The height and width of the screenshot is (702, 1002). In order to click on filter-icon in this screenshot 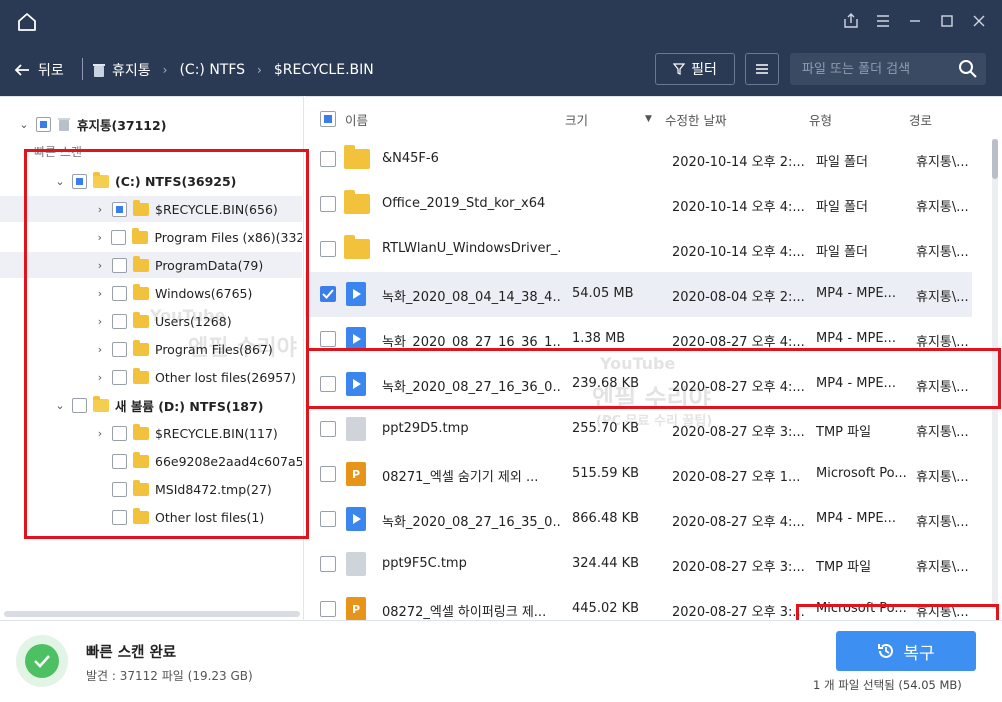, I will do `click(679, 69)`.